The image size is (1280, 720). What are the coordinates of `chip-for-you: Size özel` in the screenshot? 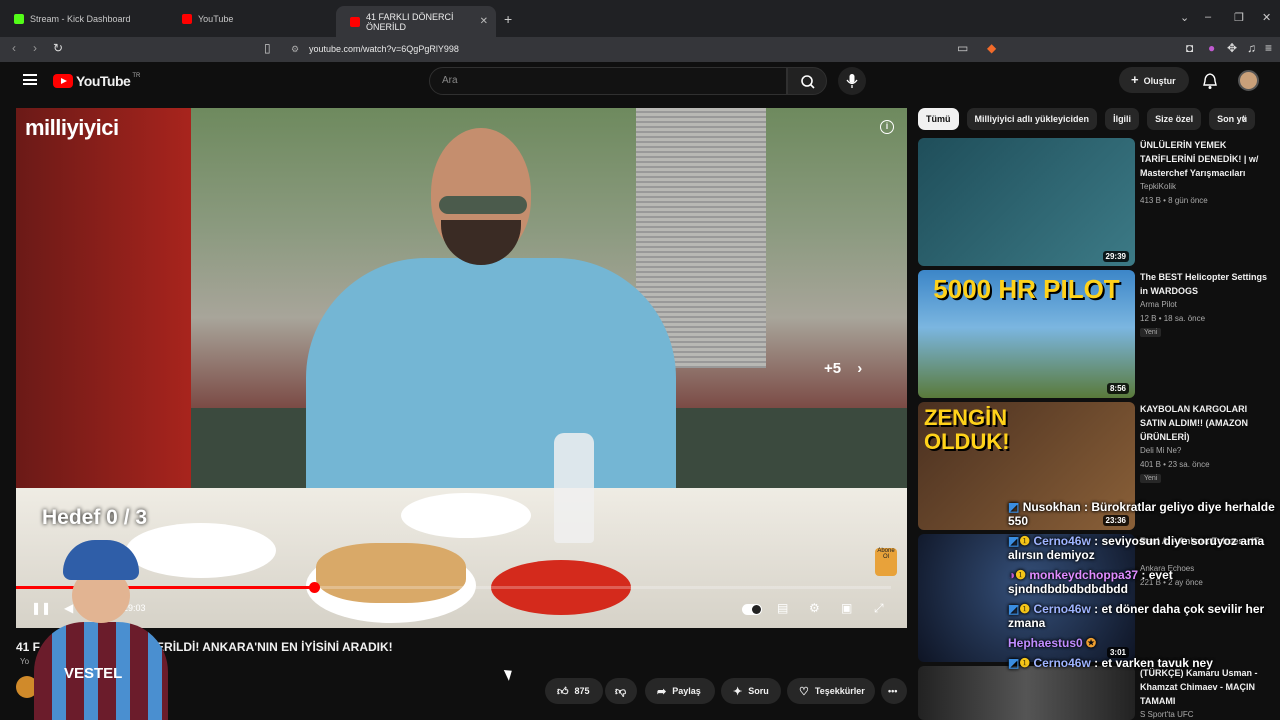 It's located at (1174, 119).